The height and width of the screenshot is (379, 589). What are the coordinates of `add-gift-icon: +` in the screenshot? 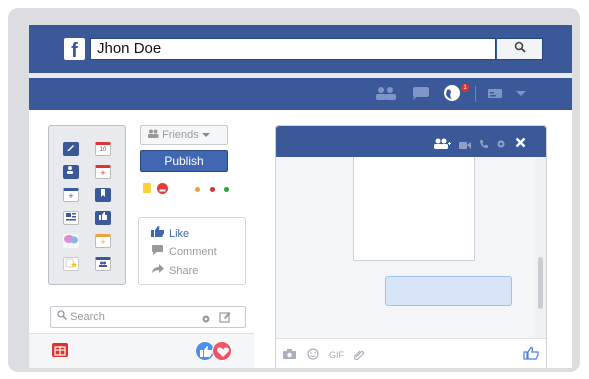 It's located at (103, 241).